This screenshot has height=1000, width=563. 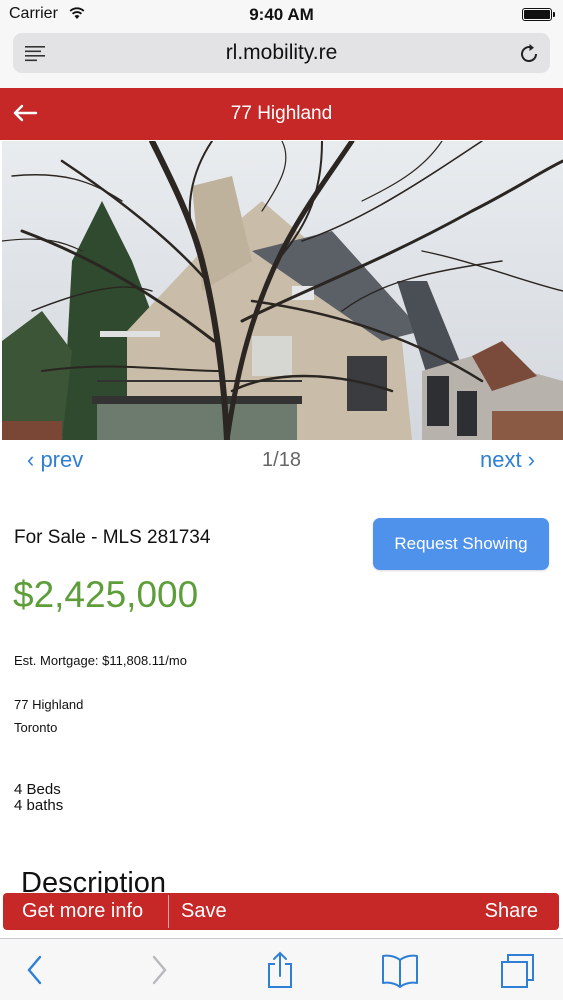 What do you see at coordinates (281, 14) in the screenshot?
I see `status-time: 9:40 AM` at bounding box center [281, 14].